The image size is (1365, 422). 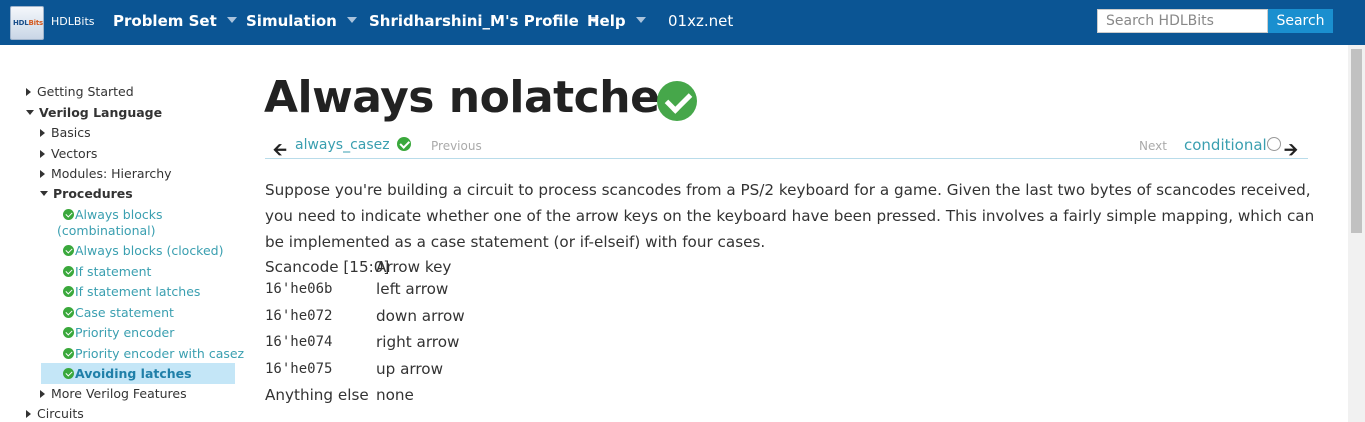 What do you see at coordinates (86, 195) in the screenshot?
I see `sidebar-item-procedures: Procedures` at bounding box center [86, 195].